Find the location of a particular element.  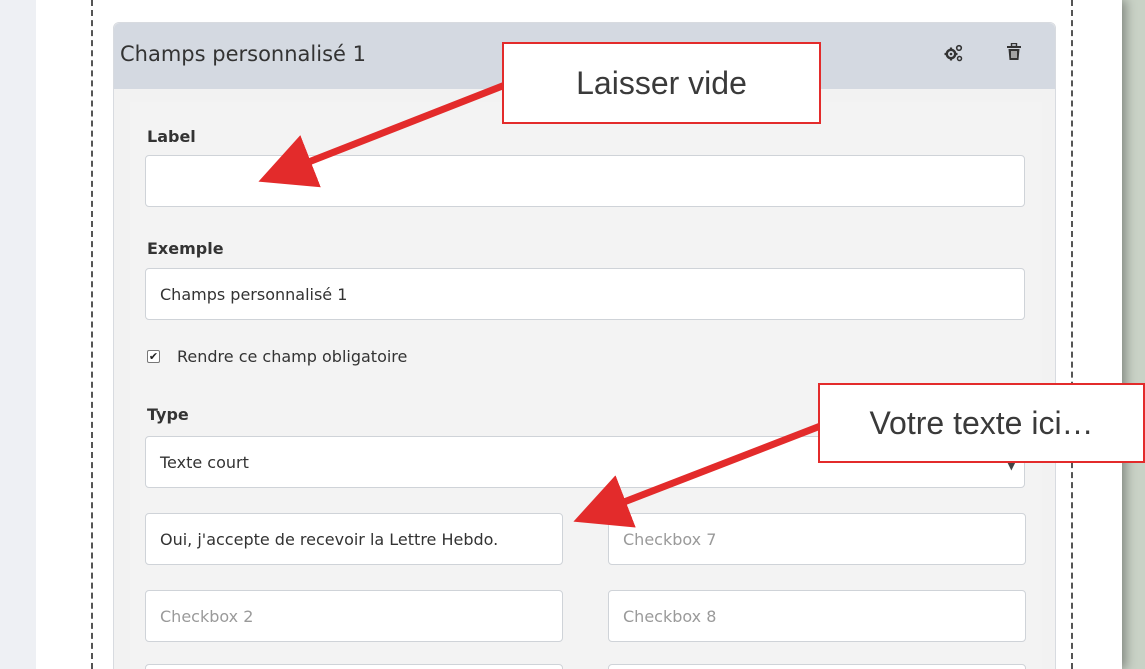

required-checkbox: ✔ is located at coordinates (153, 356).